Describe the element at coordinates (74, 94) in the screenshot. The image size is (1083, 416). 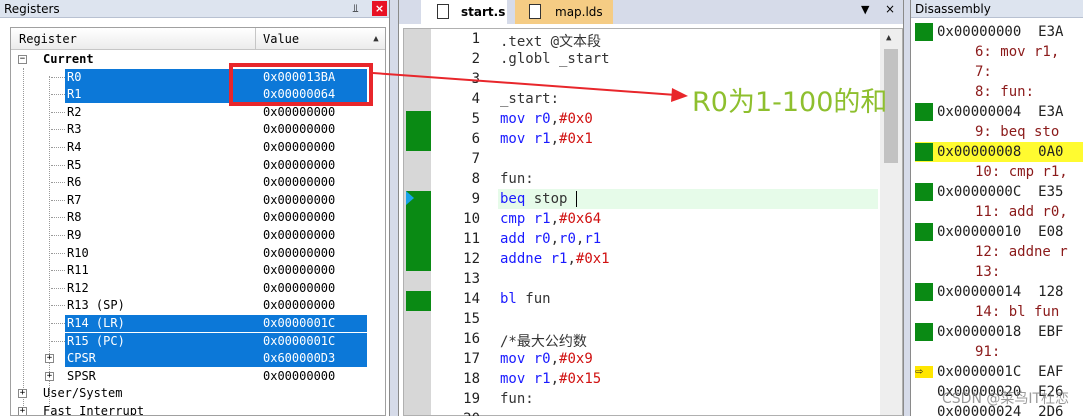
I see `register-name: R1` at that location.